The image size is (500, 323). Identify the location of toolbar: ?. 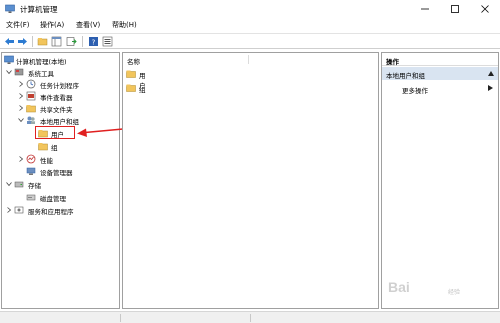
(250, 41).